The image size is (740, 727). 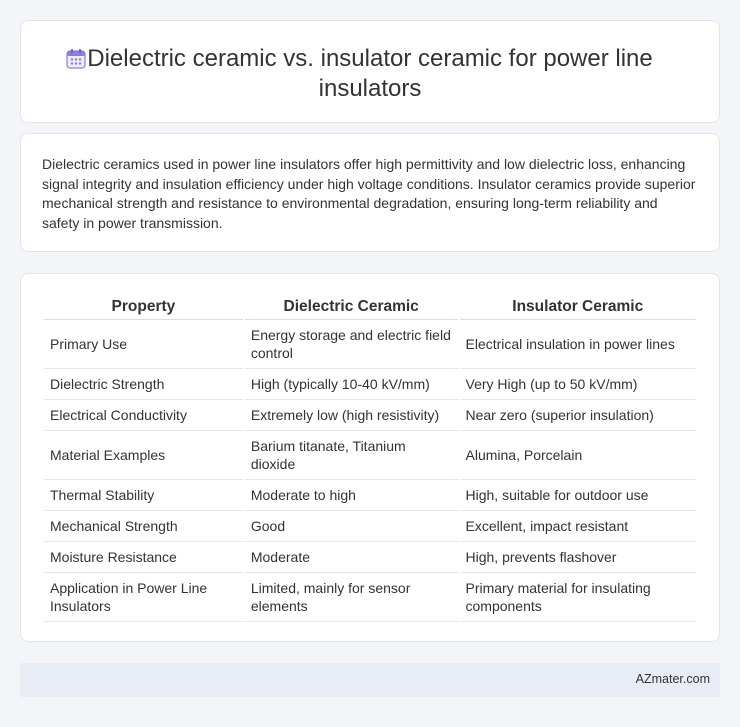 What do you see at coordinates (143, 384) in the screenshot?
I see `table-cell: Dielectric Strength` at bounding box center [143, 384].